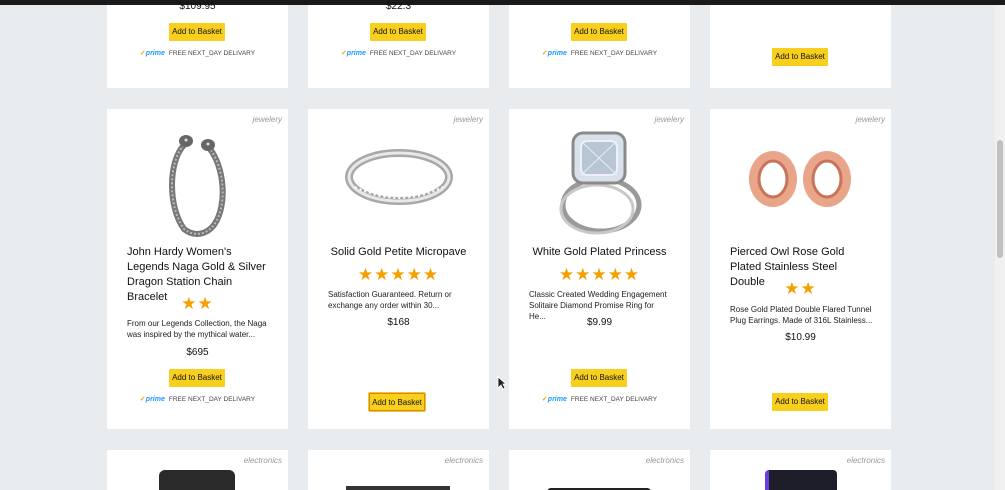 This screenshot has height=490, width=1005. What do you see at coordinates (599, 322) in the screenshot?
I see `product-price: $9.99` at bounding box center [599, 322].